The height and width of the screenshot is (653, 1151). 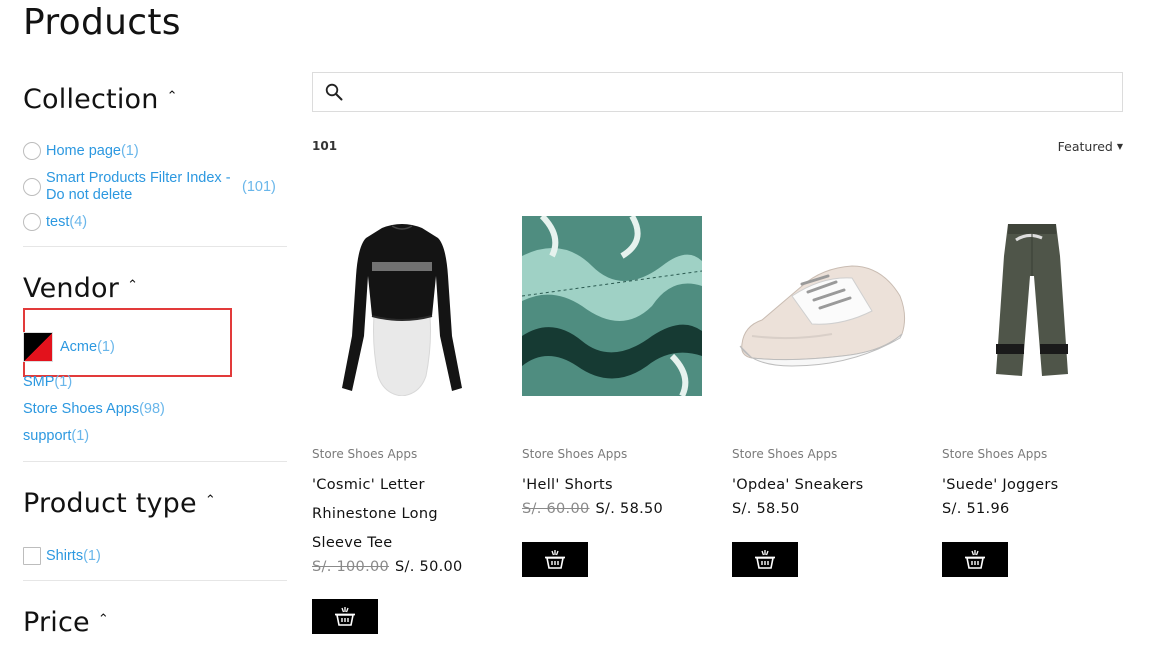 I want to click on sort-dropdown: Featured ▼, so click(x=1090, y=146).